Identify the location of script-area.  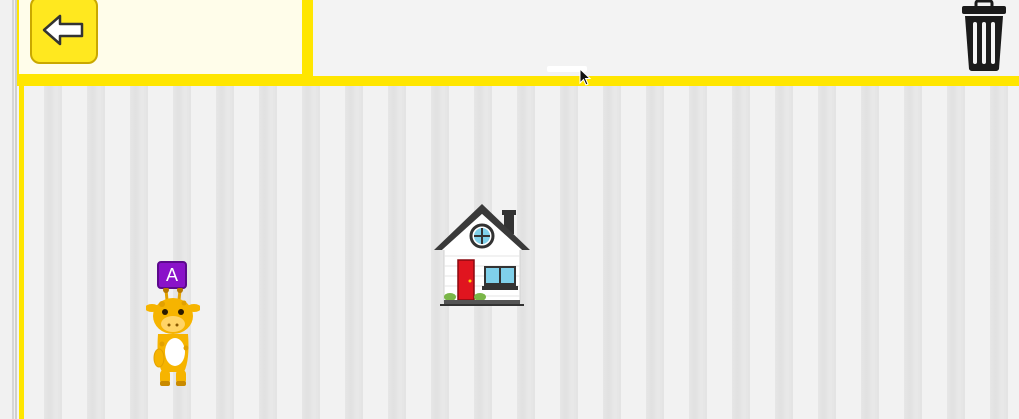
(666, 38).